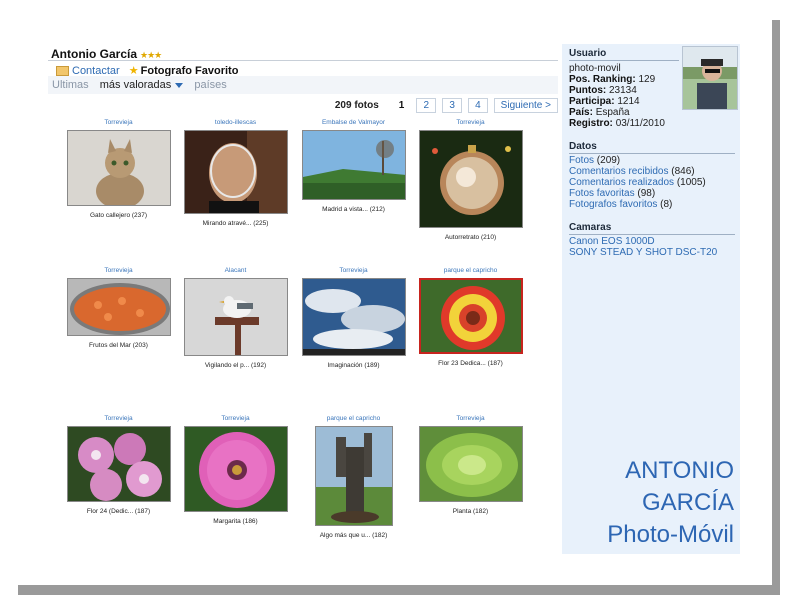 This screenshot has width=800, height=610. What do you see at coordinates (666, 204) in the screenshot?
I see `favorite-photographers-count: (8)` at bounding box center [666, 204].